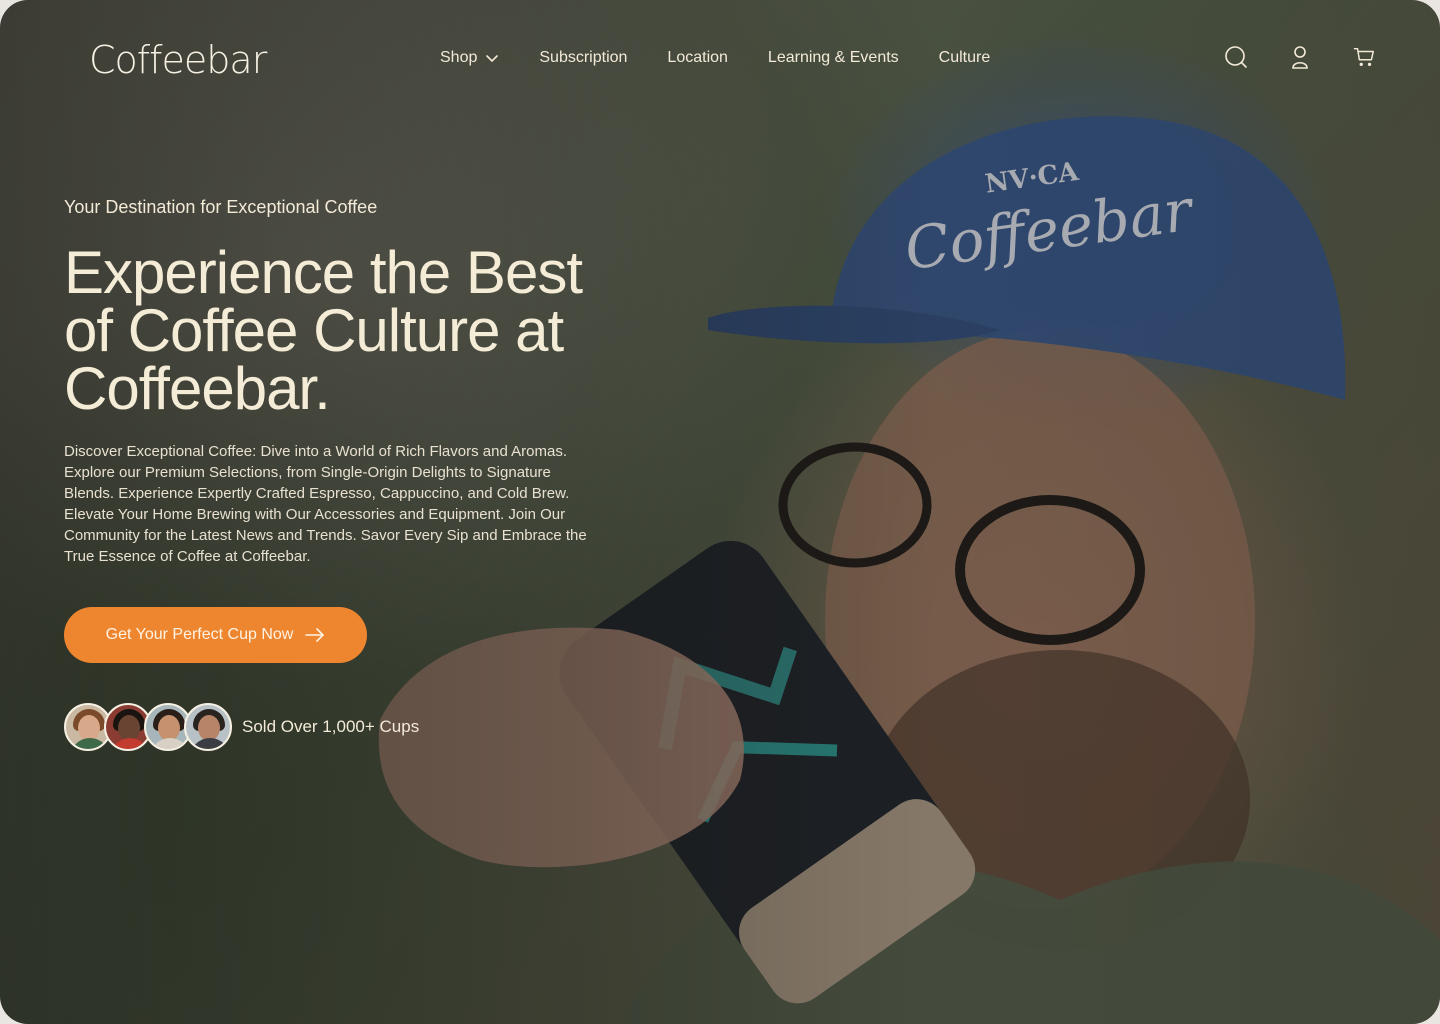 The height and width of the screenshot is (1024, 1440). I want to click on social-proof: Sold Over 1,000+ Cups, so click(241, 727).